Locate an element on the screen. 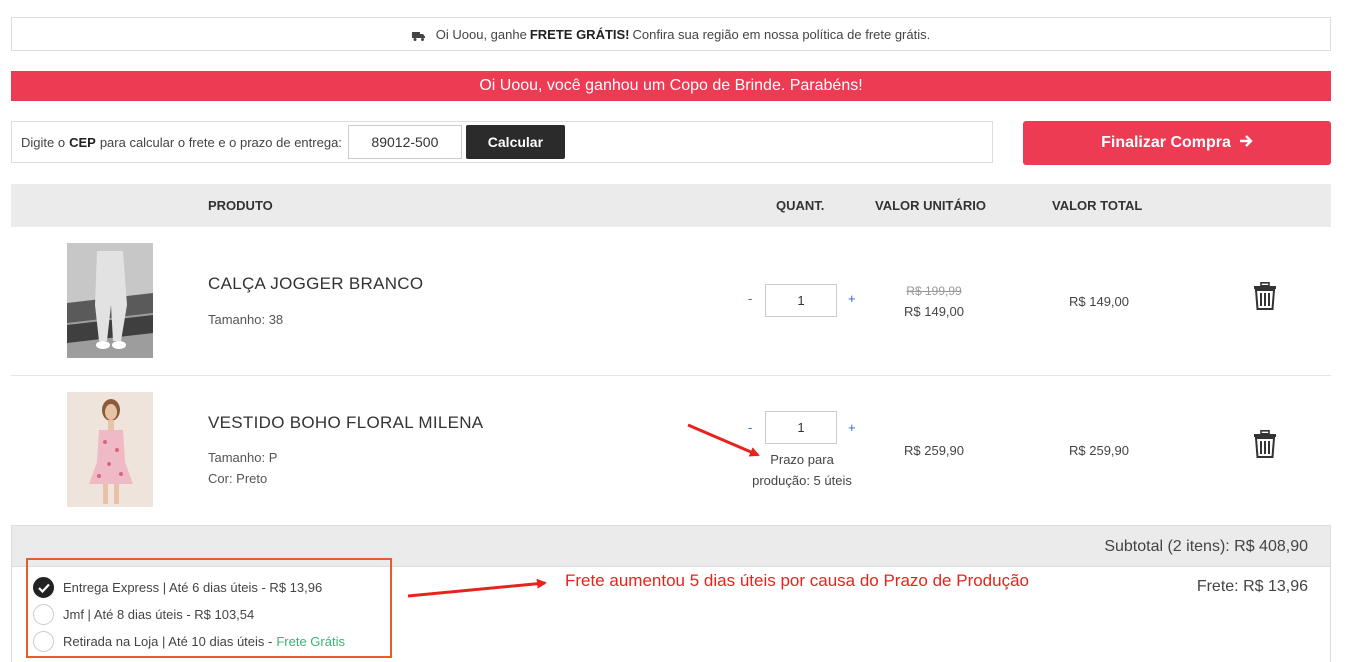 The width and height of the screenshot is (1360, 662). header-quant: QUANT. is located at coordinates (800, 205).